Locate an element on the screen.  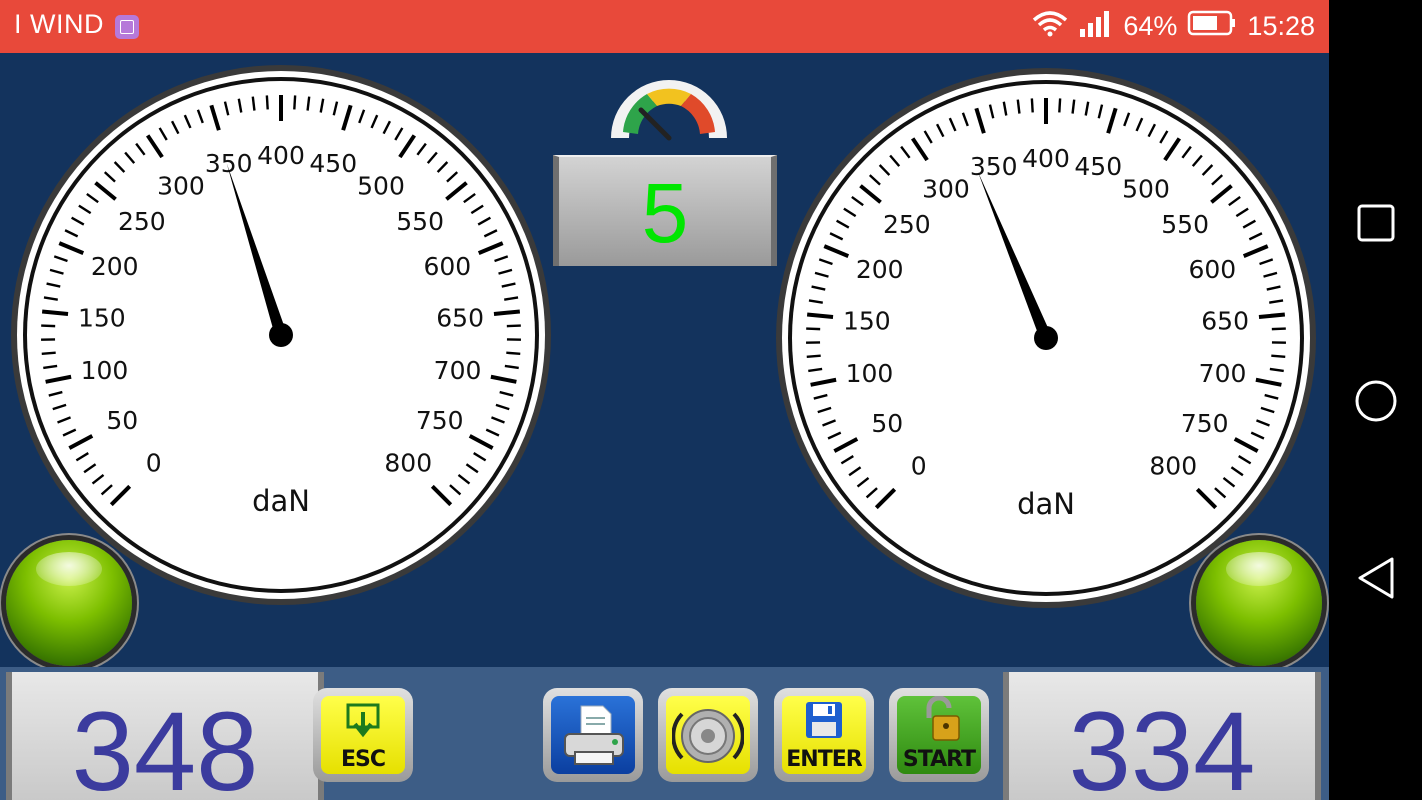
left-gauge-scale-label: 100 is located at coordinates (105, 370).